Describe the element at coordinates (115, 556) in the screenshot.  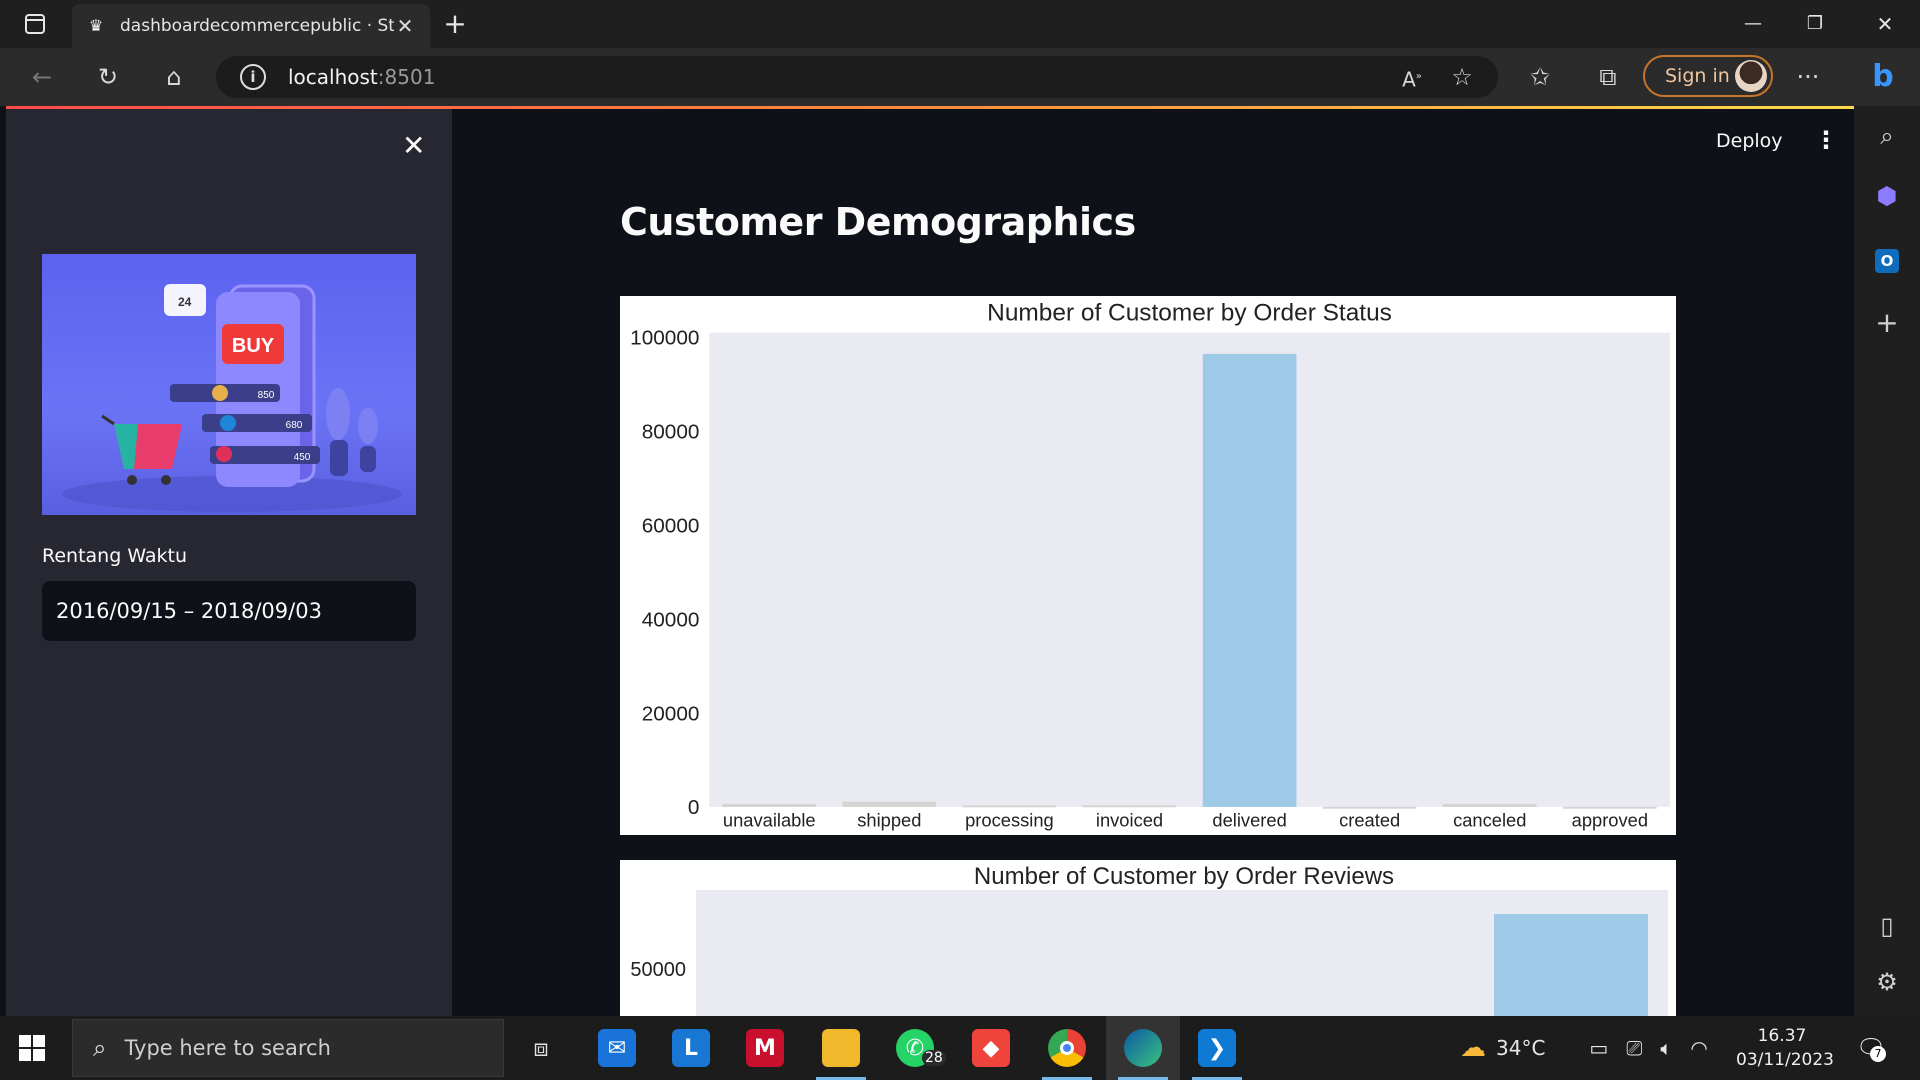
I see `date-range-label: Rentang Waktu` at that location.